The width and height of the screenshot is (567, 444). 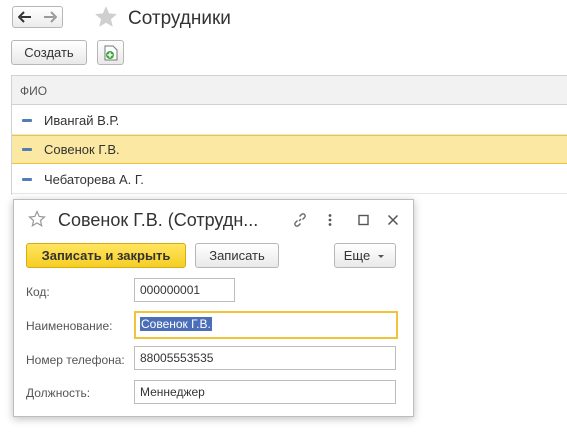 I want to click on arrow-left-icon, so click(x=24, y=17).